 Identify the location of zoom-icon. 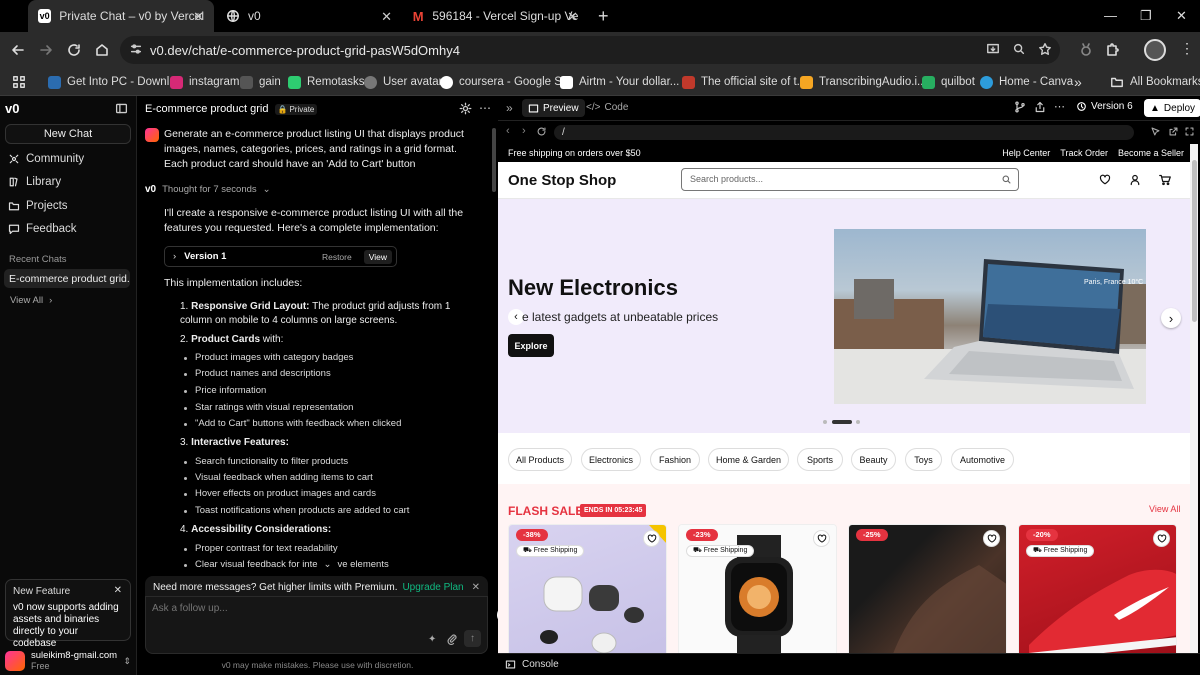
(1019, 49).